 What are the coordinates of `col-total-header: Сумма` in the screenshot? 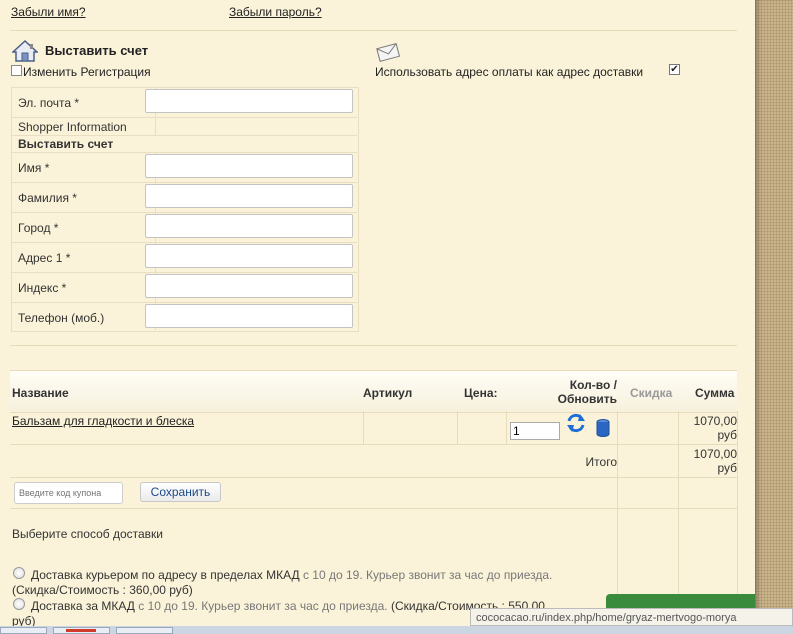 It's located at (715, 393).